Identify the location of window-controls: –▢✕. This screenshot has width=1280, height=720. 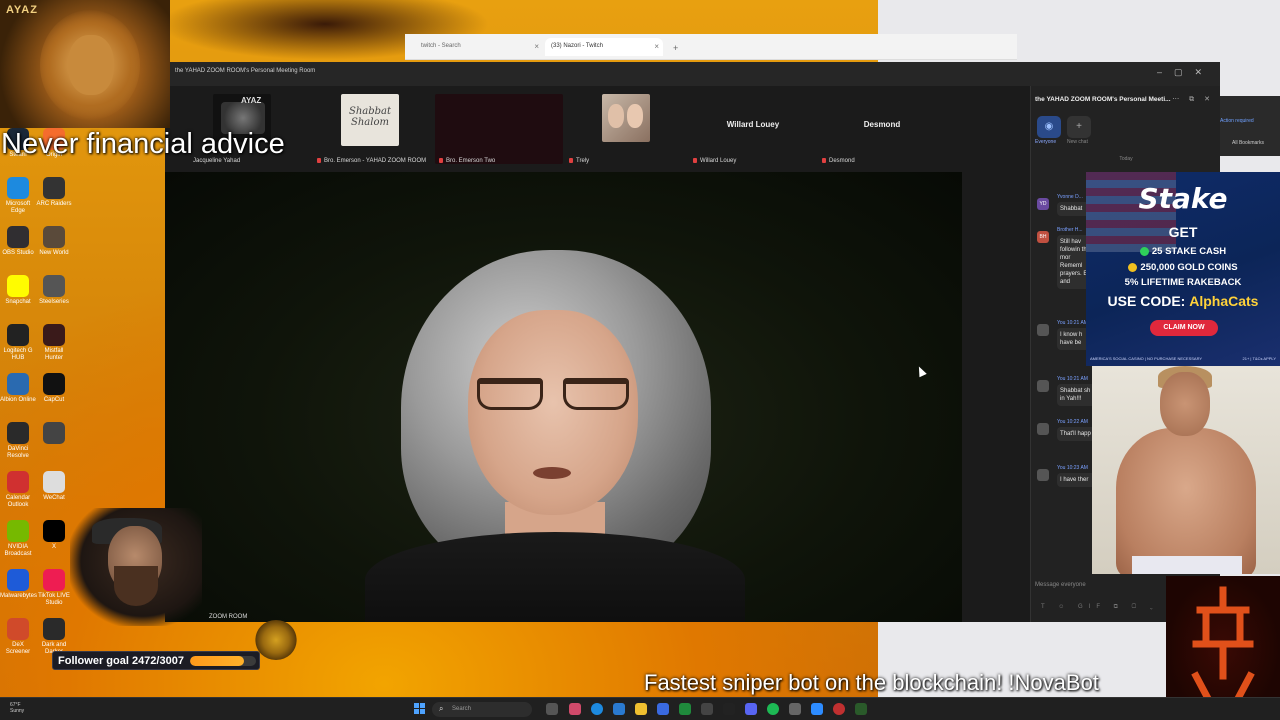
(1185, 72).